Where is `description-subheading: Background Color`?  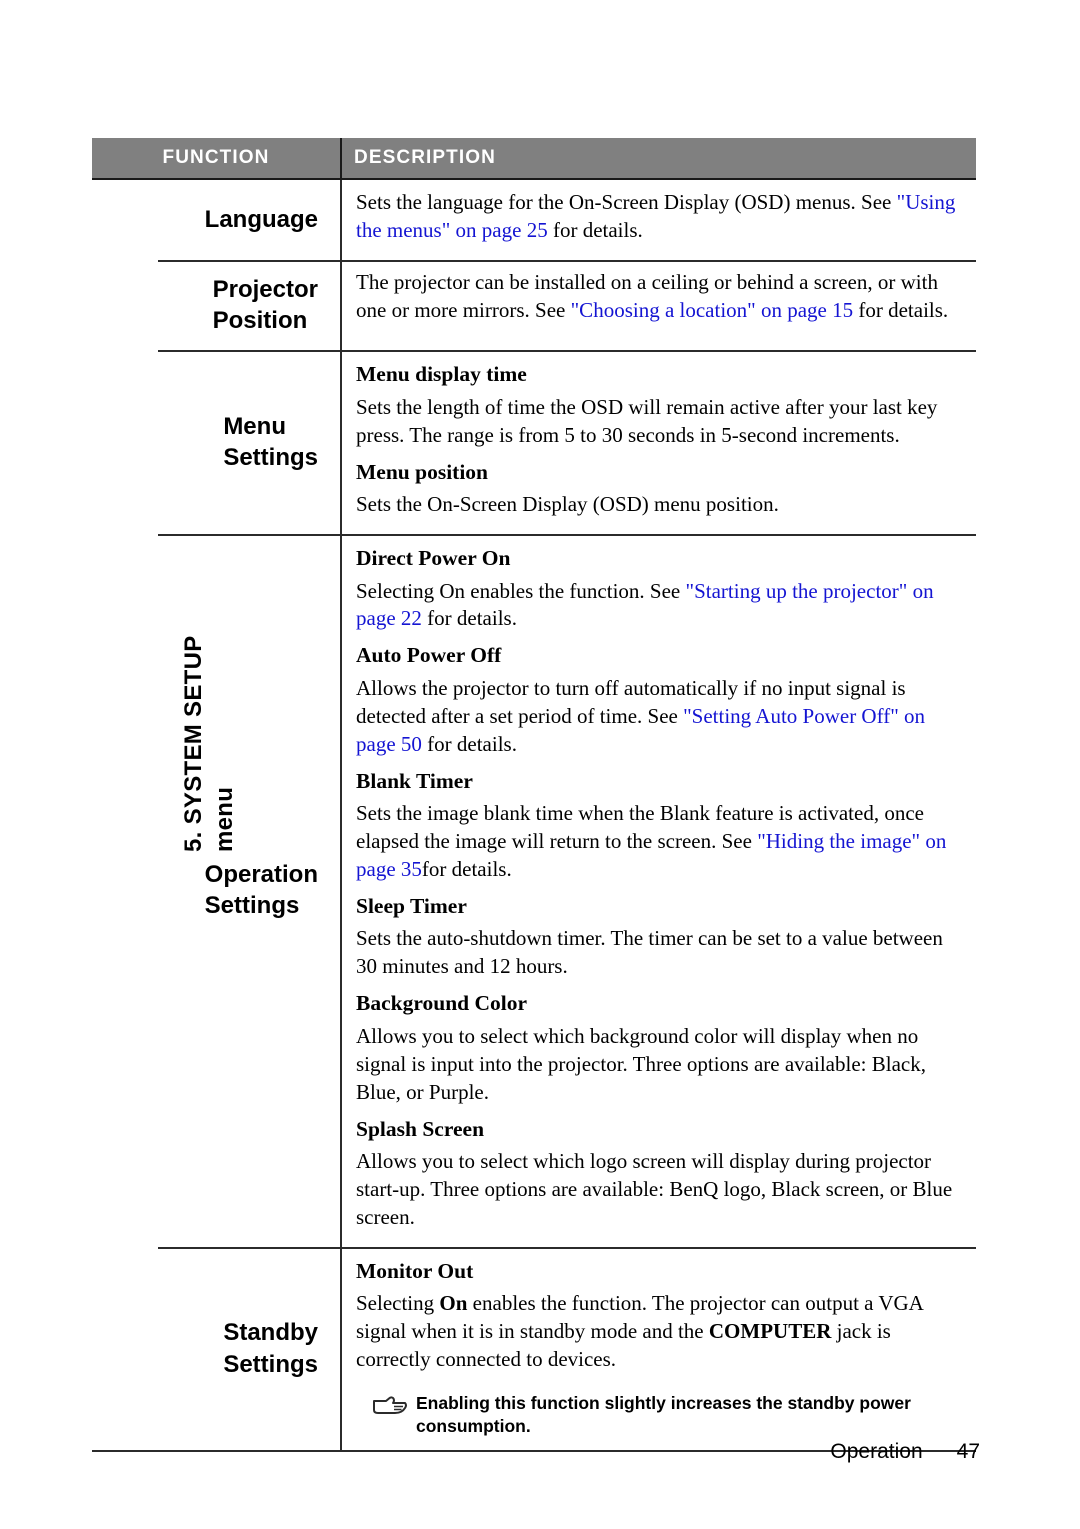 description-subheading: Background Color is located at coordinates (442, 1003).